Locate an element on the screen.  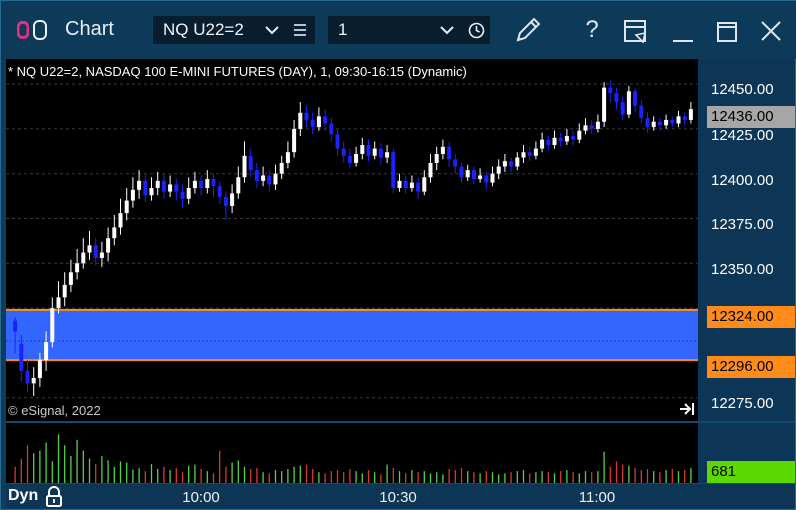
price-band is located at coordinates (352, 335).